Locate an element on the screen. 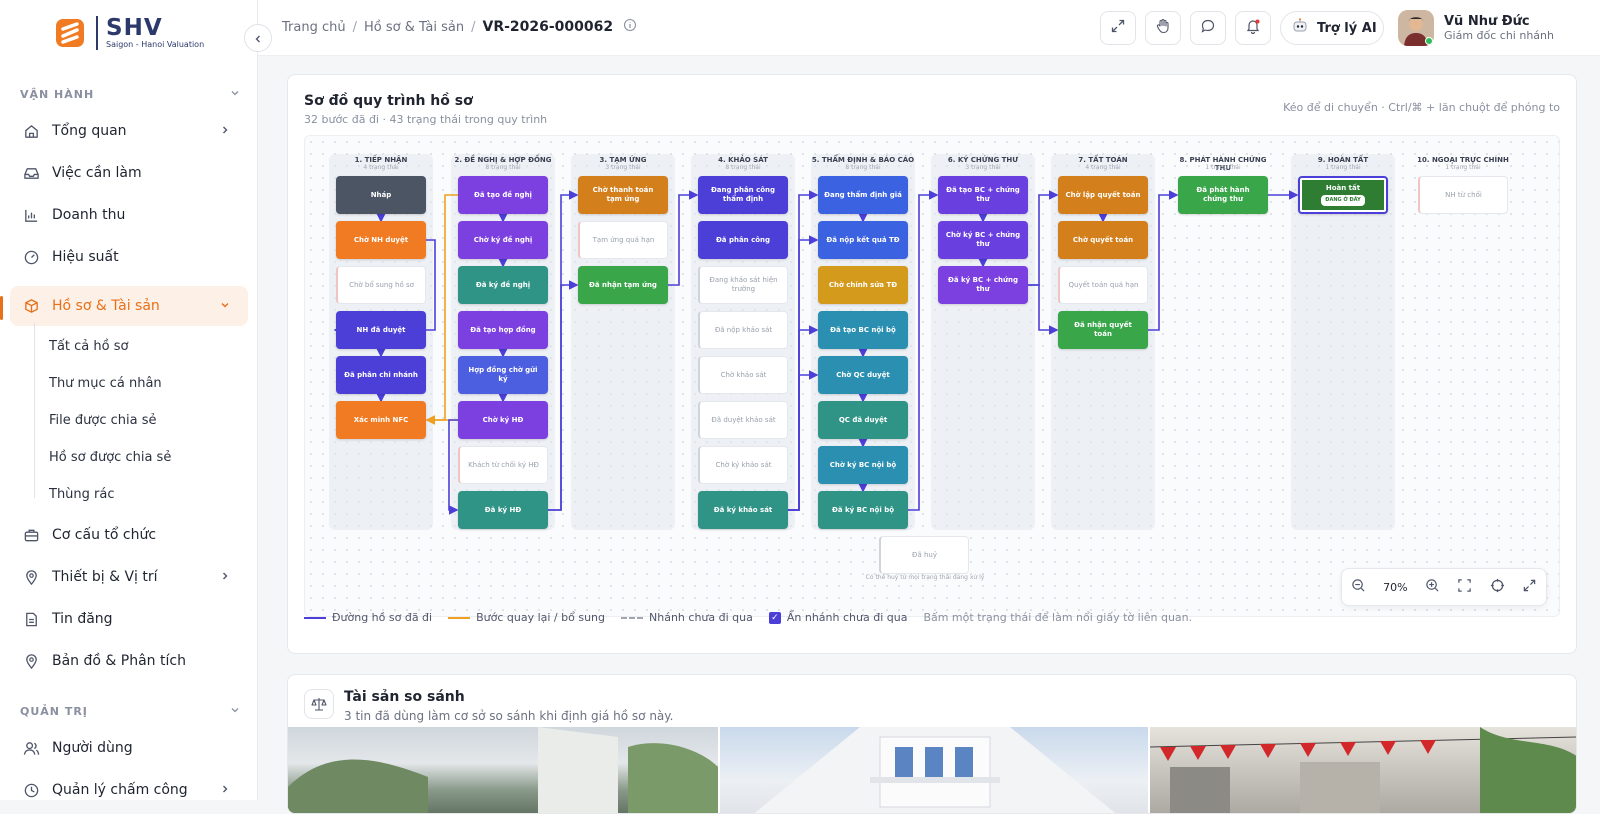  workflow-node: Đã tạo BC nội bộ is located at coordinates (863, 330).